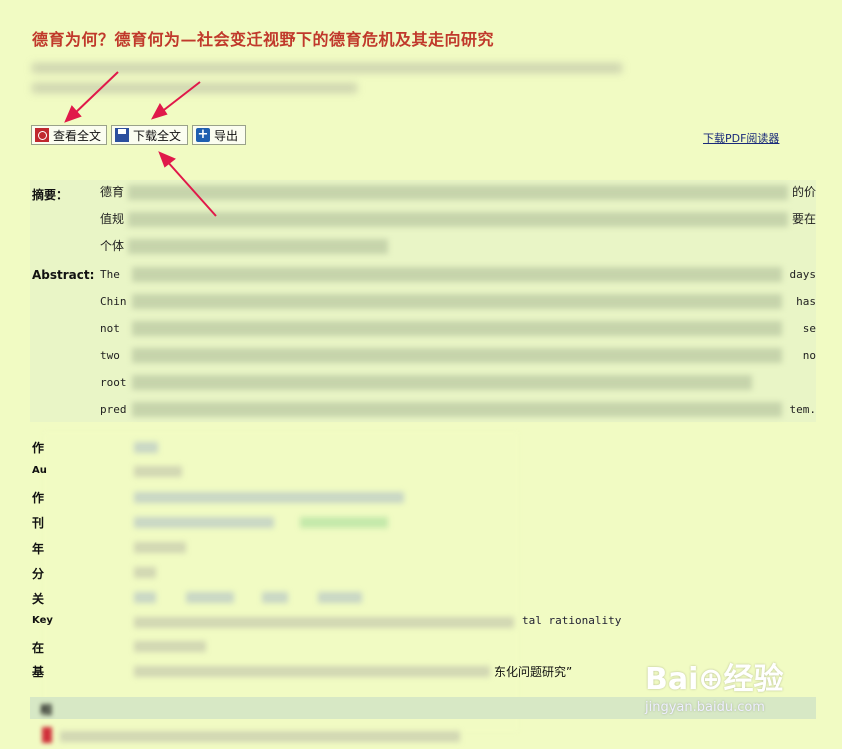  I want to click on related-articles-label: 相, so click(46, 710).